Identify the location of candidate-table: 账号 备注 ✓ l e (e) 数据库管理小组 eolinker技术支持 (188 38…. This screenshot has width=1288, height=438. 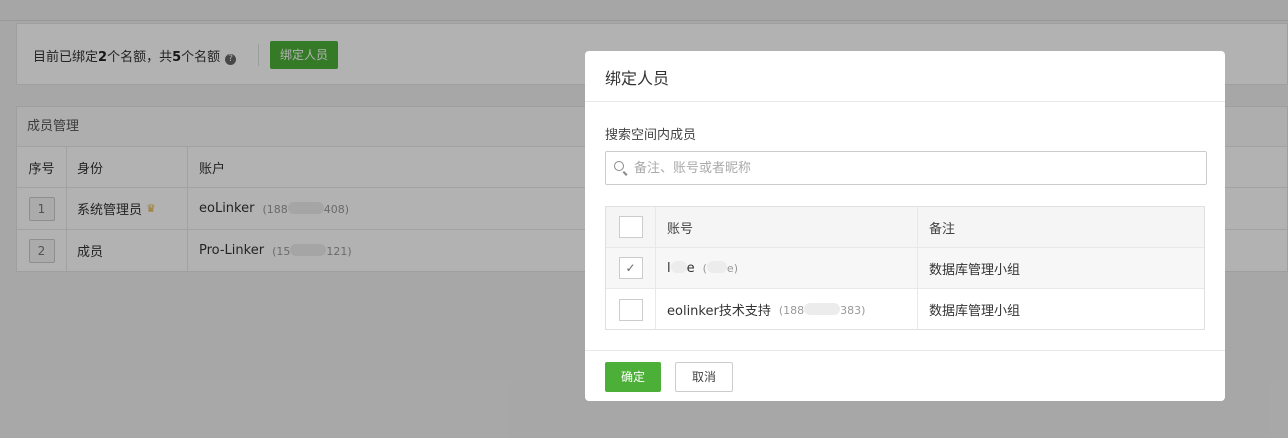
(905, 268).